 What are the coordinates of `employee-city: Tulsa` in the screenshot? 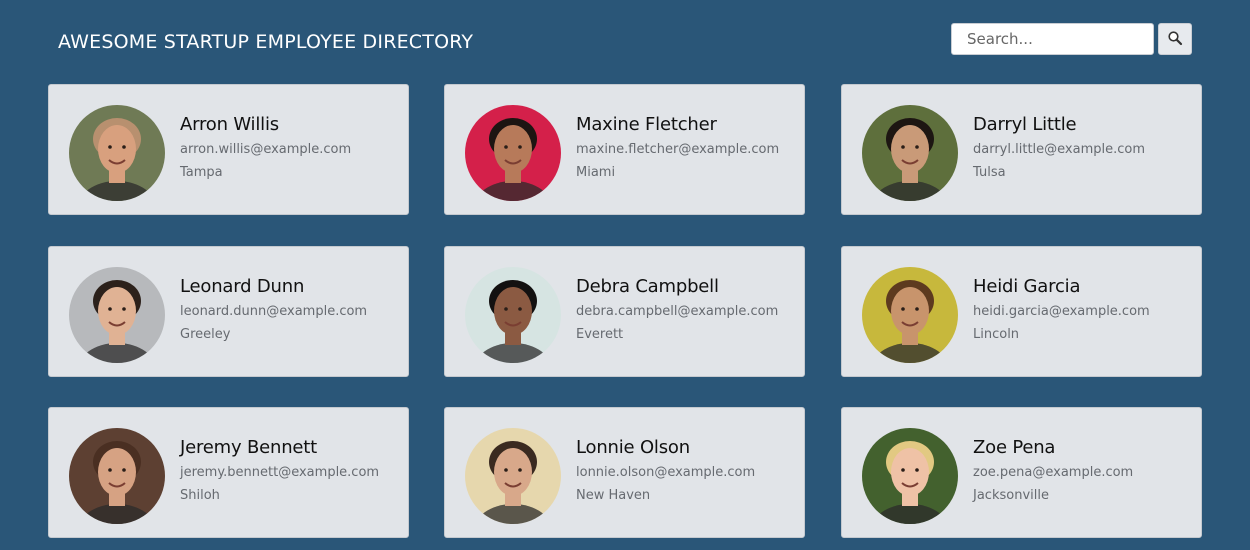 It's located at (989, 172).